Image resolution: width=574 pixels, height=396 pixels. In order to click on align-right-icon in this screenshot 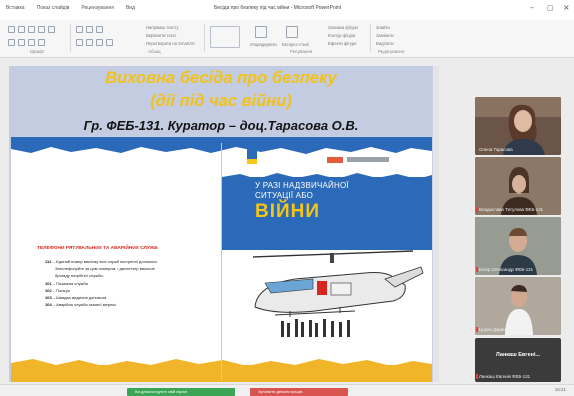, I will do `click(99, 42)`.